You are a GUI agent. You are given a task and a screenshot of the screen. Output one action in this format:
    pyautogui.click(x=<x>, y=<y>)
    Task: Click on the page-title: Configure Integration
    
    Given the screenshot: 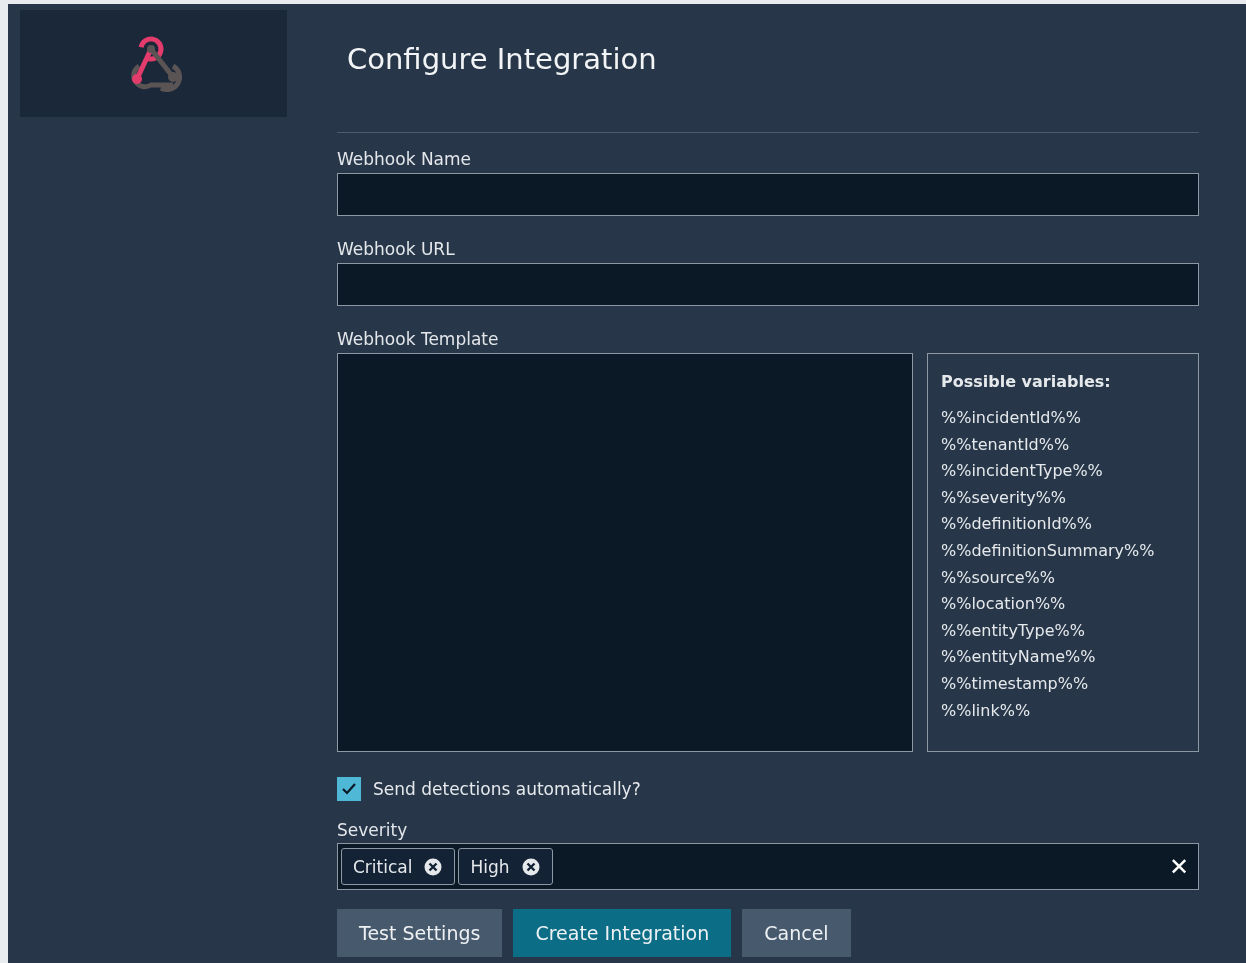 What is the action you would take?
    pyautogui.click(x=502, y=59)
    